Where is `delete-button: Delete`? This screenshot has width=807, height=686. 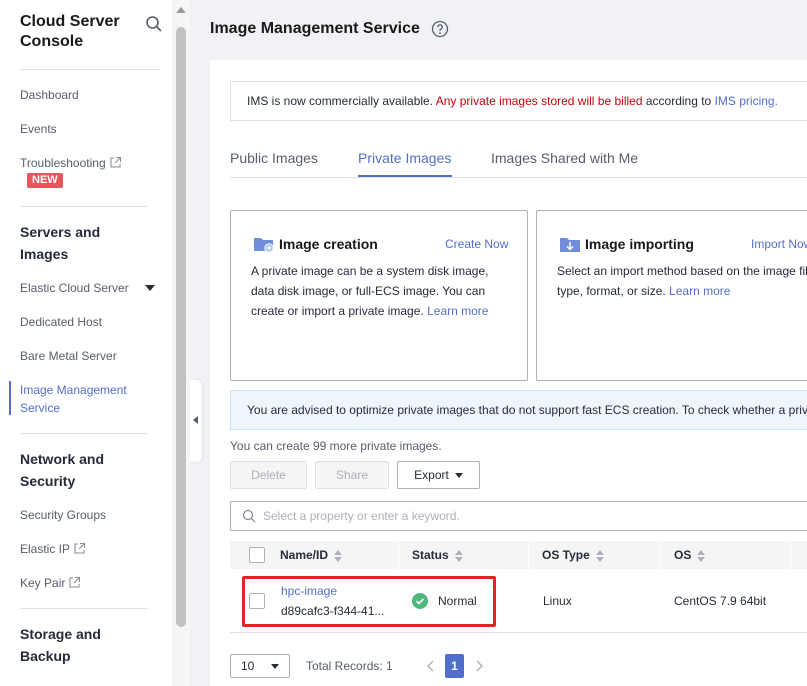 delete-button: Delete is located at coordinates (268, 475).